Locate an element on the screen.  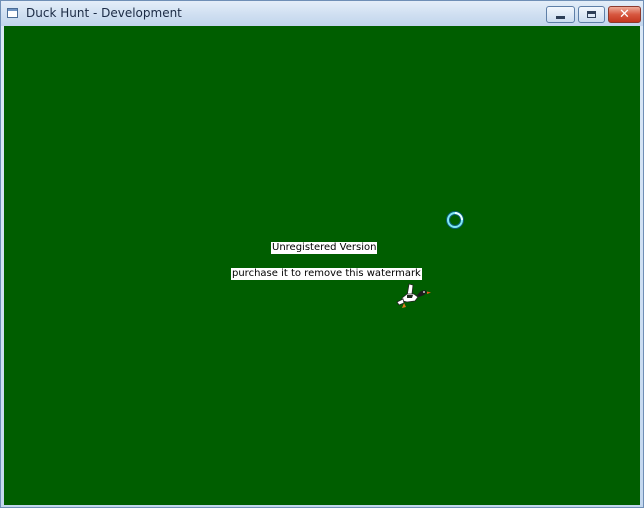
restore-icon is located at coordinates (591, 14).